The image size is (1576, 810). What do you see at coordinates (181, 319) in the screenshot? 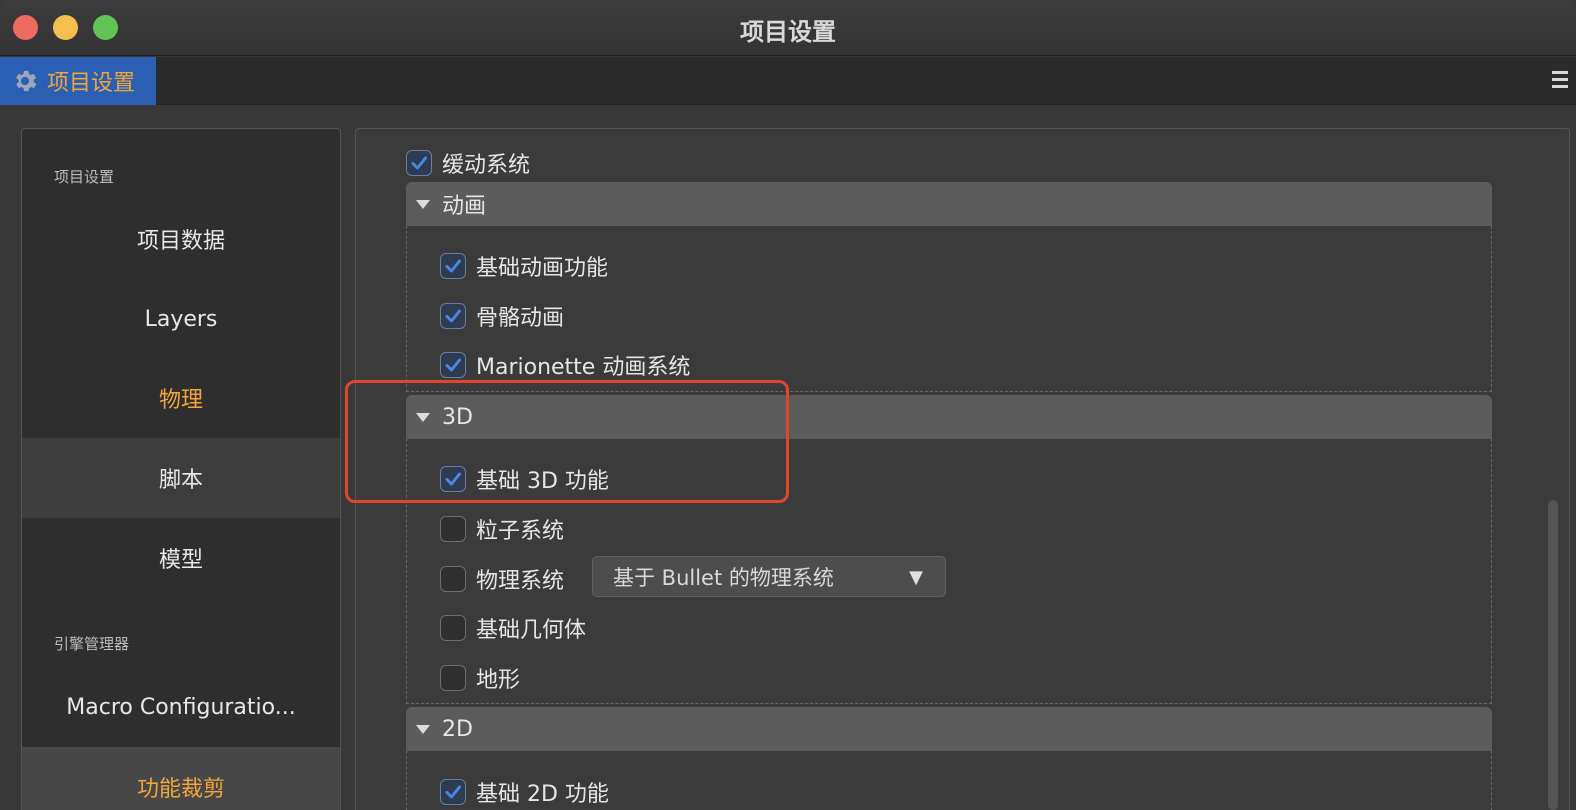
I see `sidebar-item-layers: Layers` at bounding box center [181, 319].